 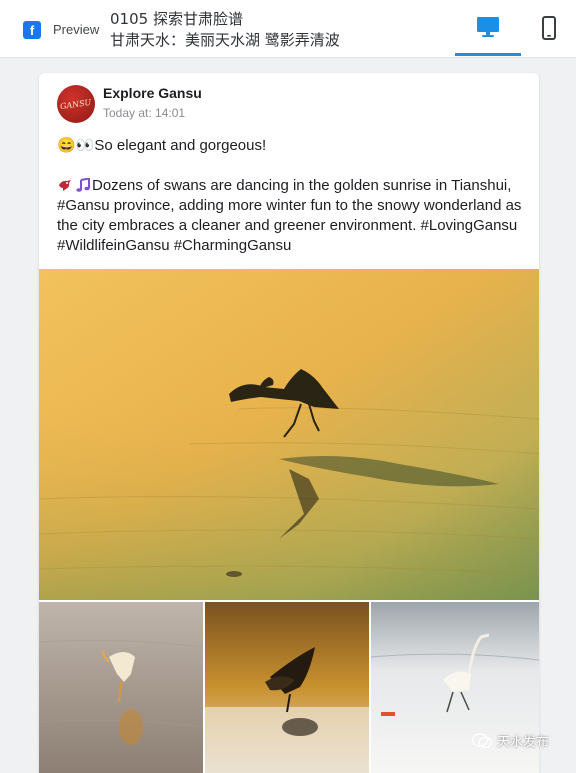 I want to click on desktop-view-button, so click(x=488, y=28).